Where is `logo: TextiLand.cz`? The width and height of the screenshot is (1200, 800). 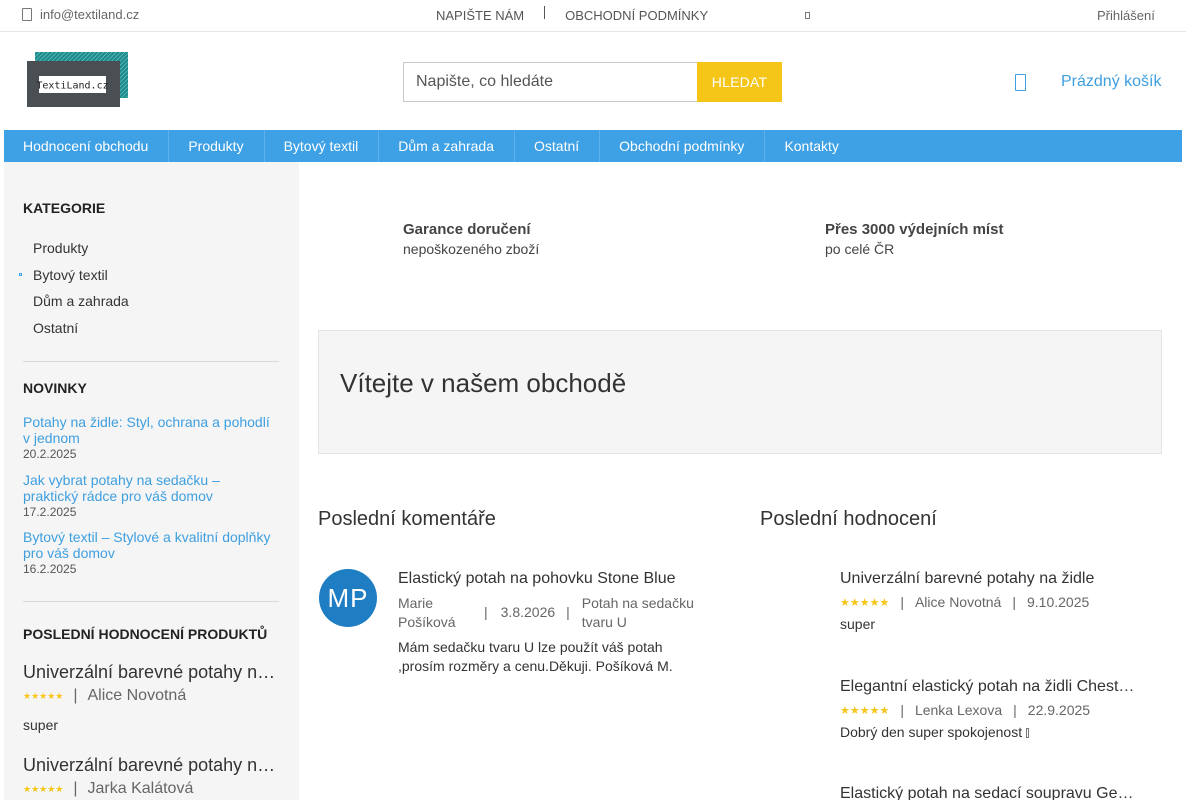 logo: TextiLand.cz is located at coordinates (77, 79).